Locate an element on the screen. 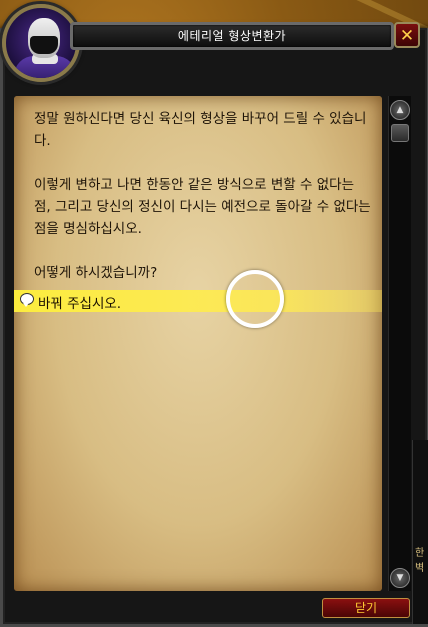 This screenshot has width=428, height=627. scroll-up-icon: ▲ is located at coordinates (400, 110).